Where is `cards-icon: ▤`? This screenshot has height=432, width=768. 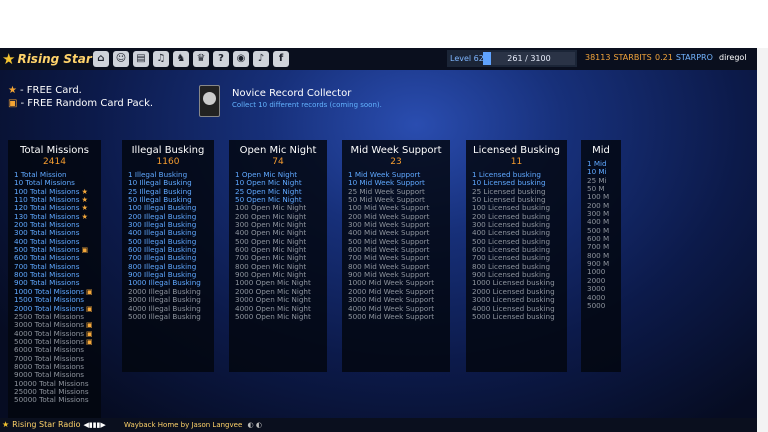 cards-icon: ▤ is located at coordinates (141, 59).